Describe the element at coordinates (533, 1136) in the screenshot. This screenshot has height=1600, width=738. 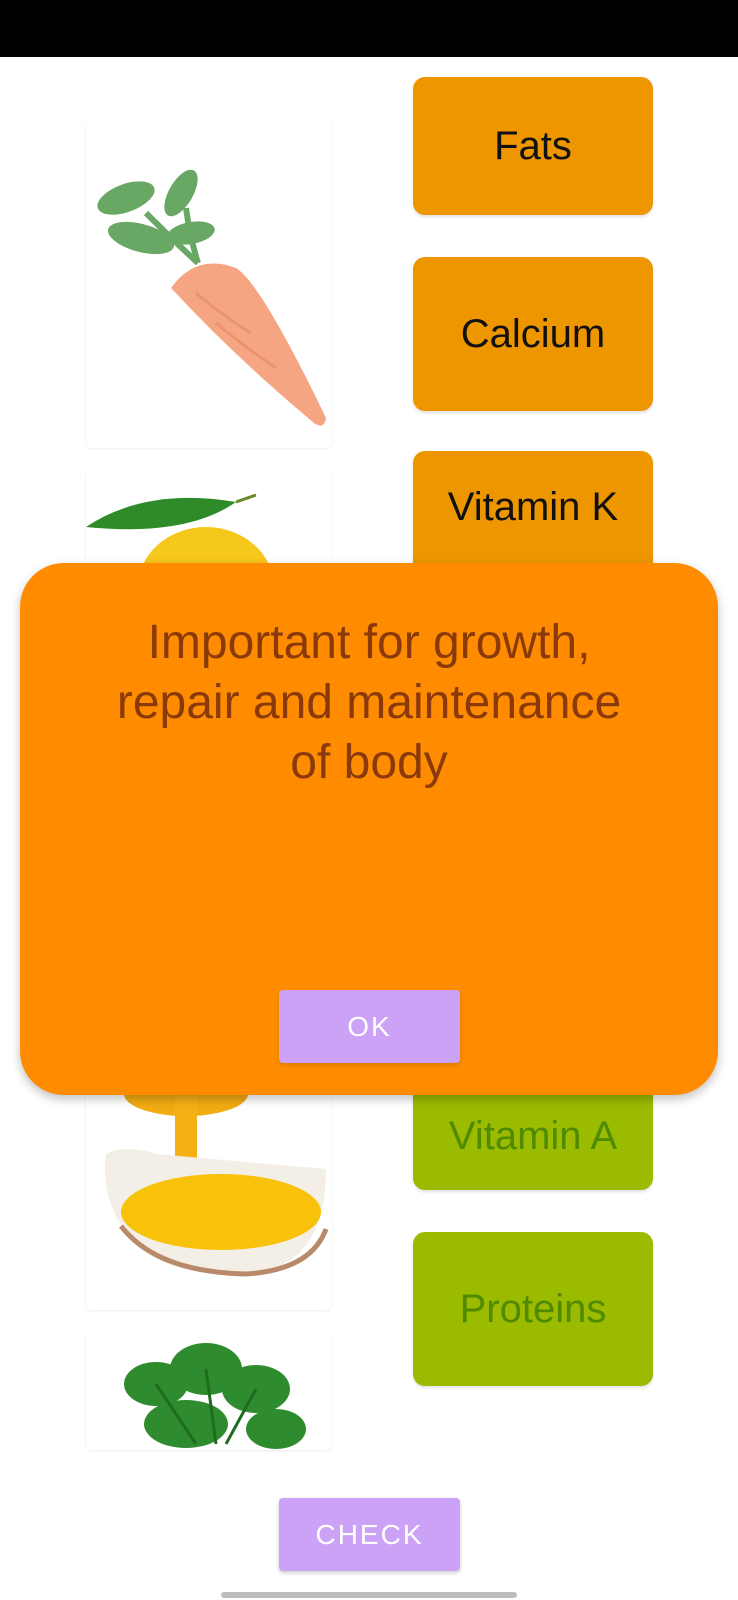
I see `nutrient-label: Vitamin A` at that location.